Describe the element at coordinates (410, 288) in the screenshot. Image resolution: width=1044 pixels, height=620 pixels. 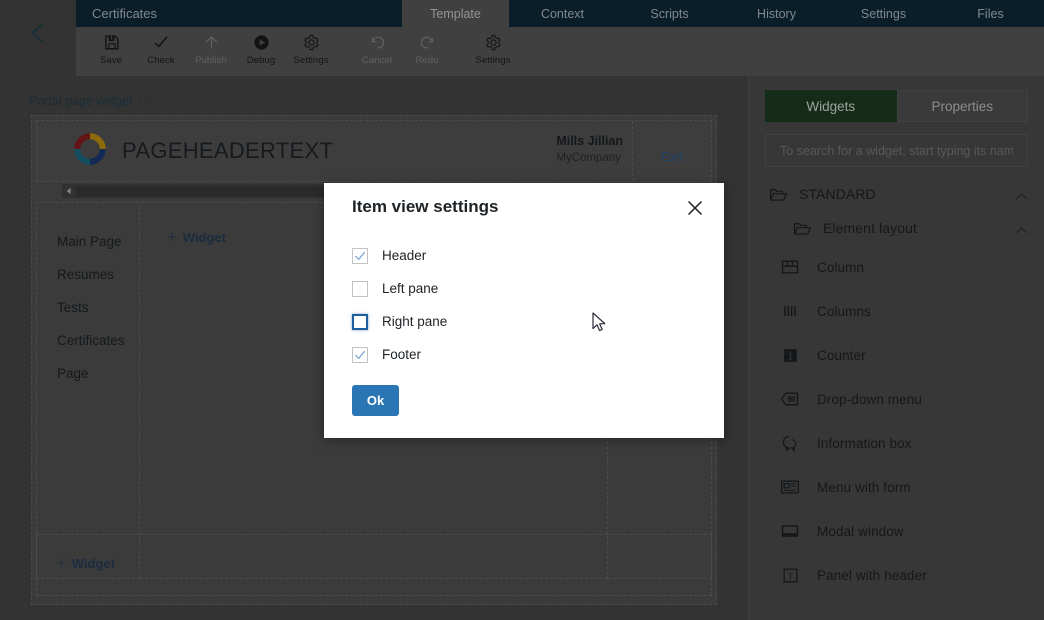
I see `checkbox-left-pane-label: Left pane` at that location.